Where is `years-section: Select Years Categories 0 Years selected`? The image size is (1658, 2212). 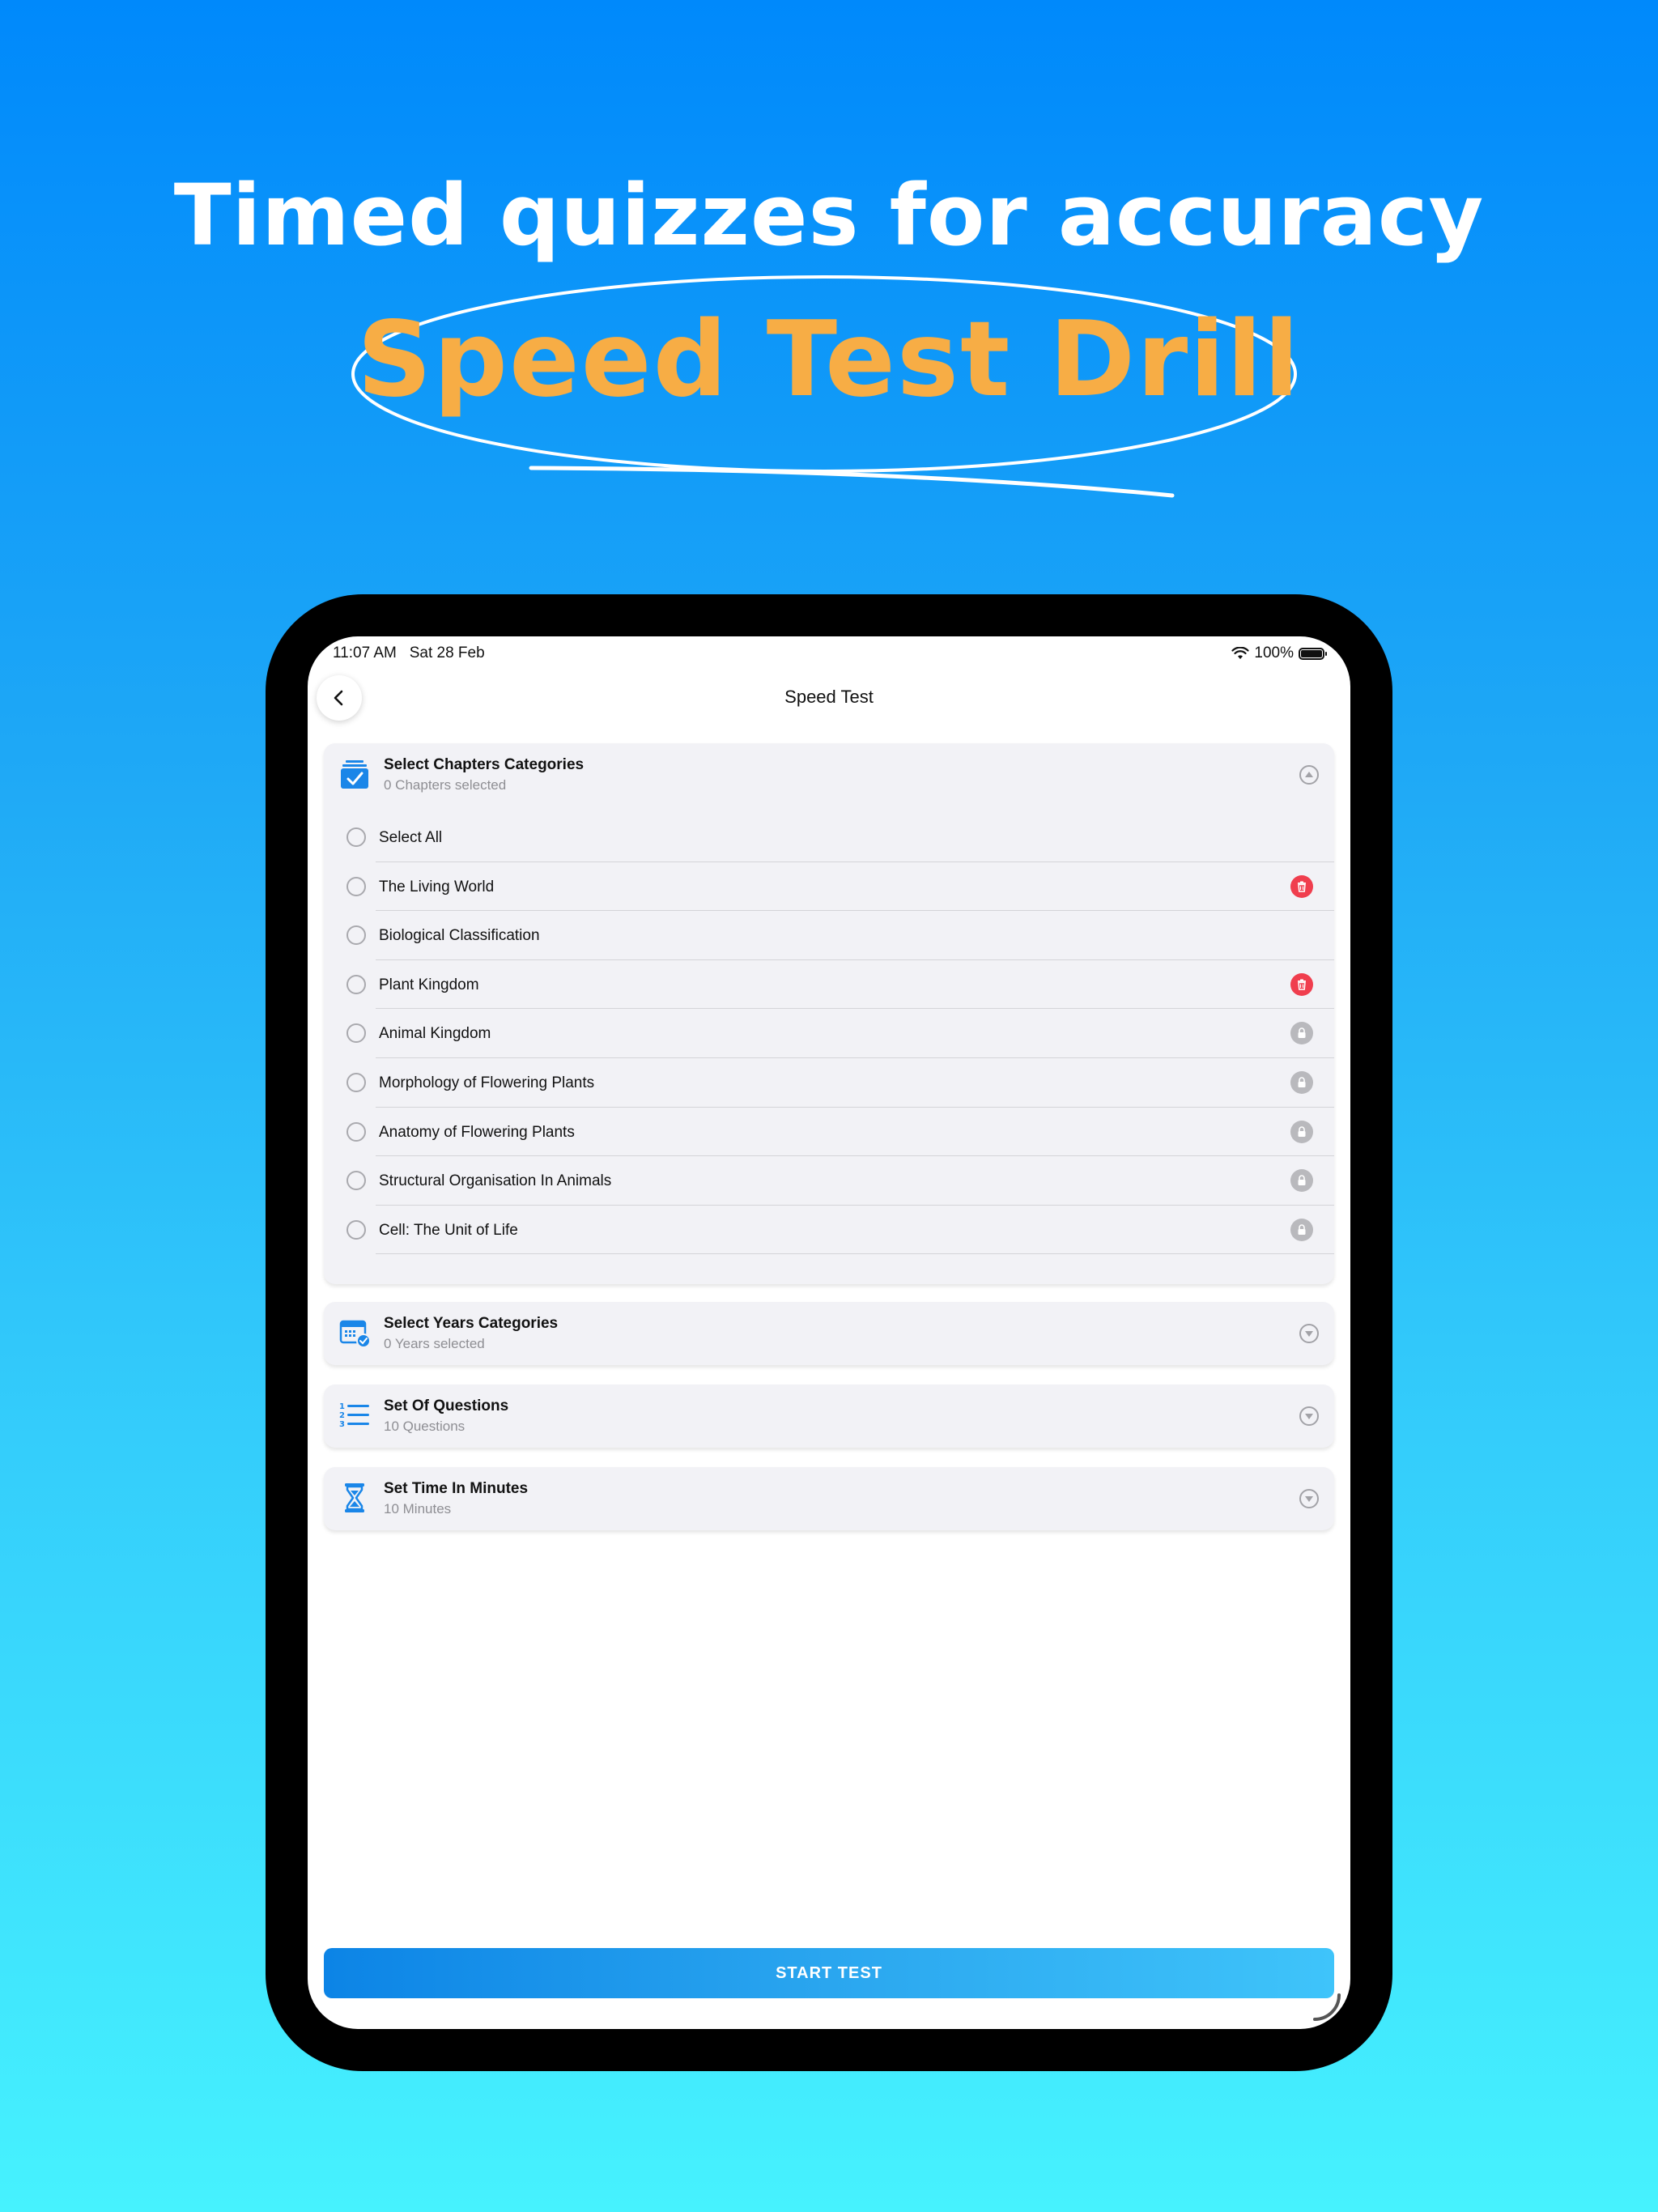
years-section: Select Years Categories 0 Years selected is located at coordinates (829, 1333).